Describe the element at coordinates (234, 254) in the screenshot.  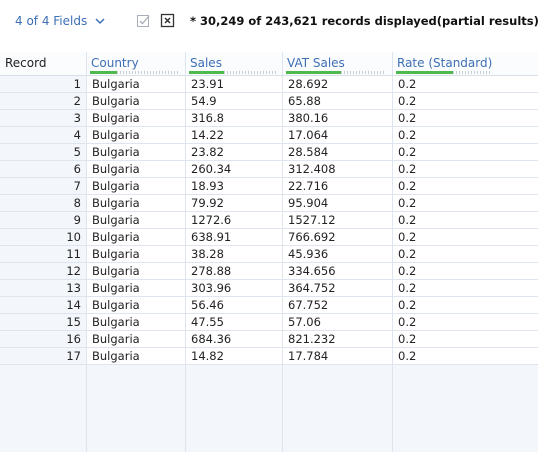
I see `sales-cell: 38.28` at that location.